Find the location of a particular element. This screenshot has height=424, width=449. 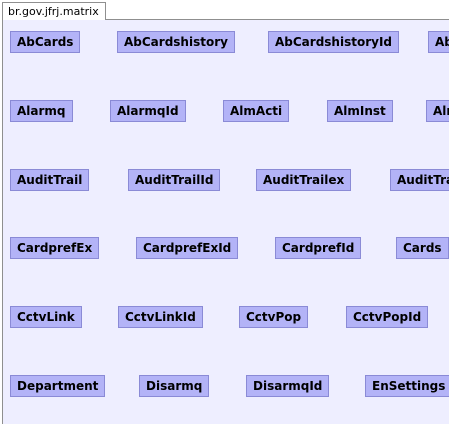

entity-node-cards: Cards is located at coordinates (422, 248).